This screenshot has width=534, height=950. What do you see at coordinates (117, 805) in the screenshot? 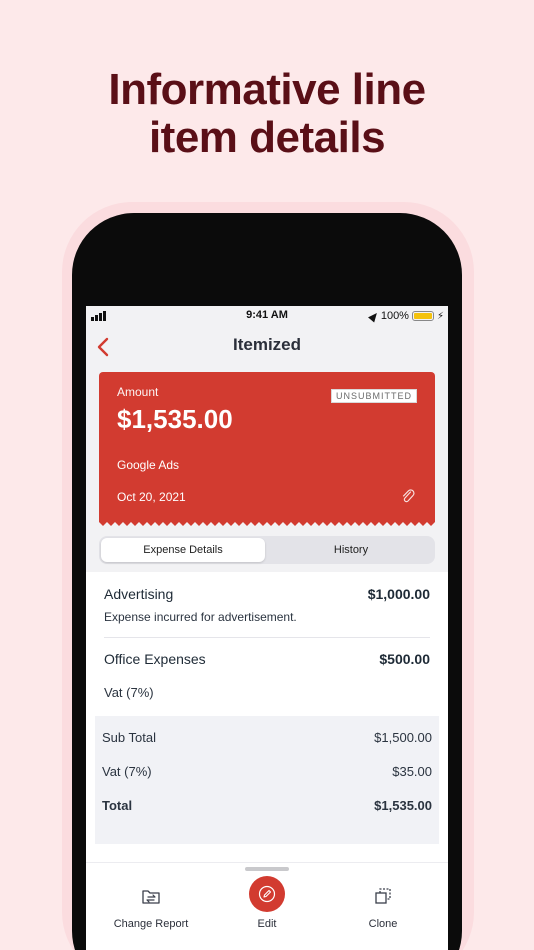
I see `total-label: Total` at bounding box center [117, 805].